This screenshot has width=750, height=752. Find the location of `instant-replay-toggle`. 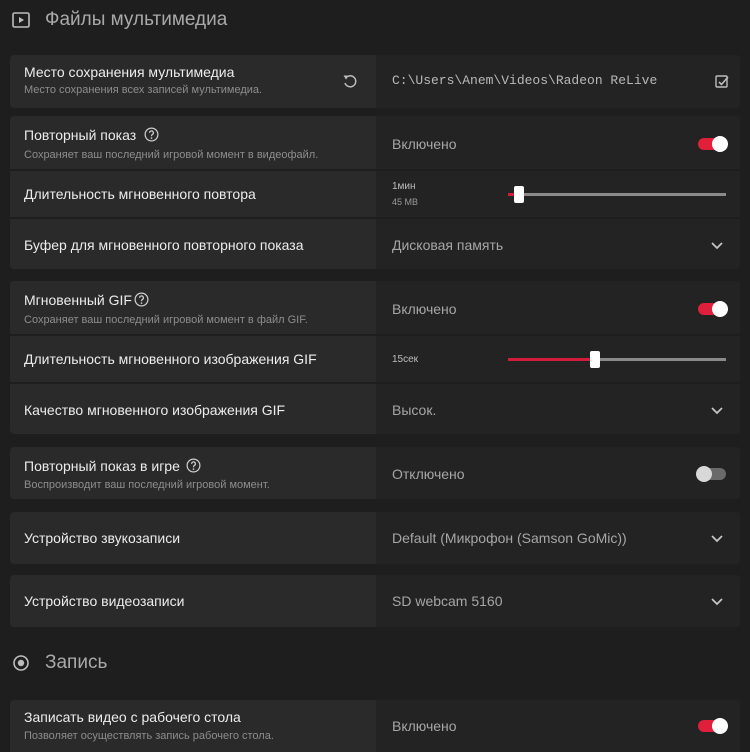

instant-replay-toggle is located at coordinates (713, 144).